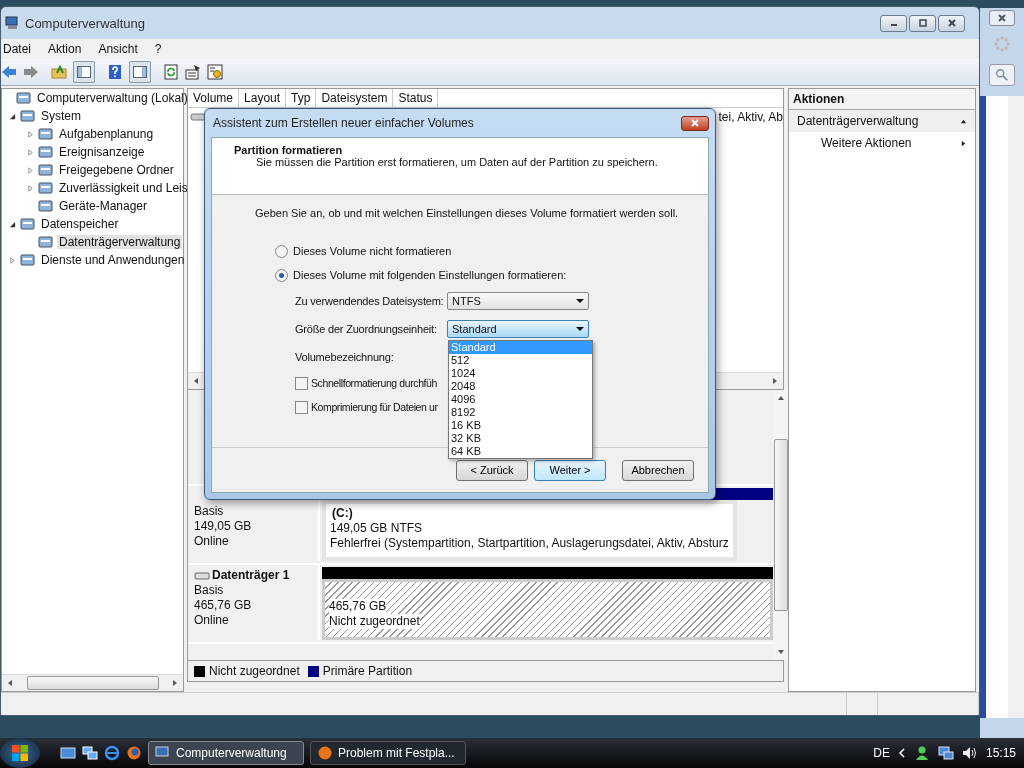 This screenshot has height=768, width=1024. I want to click on network-icon, so click(945, 753).